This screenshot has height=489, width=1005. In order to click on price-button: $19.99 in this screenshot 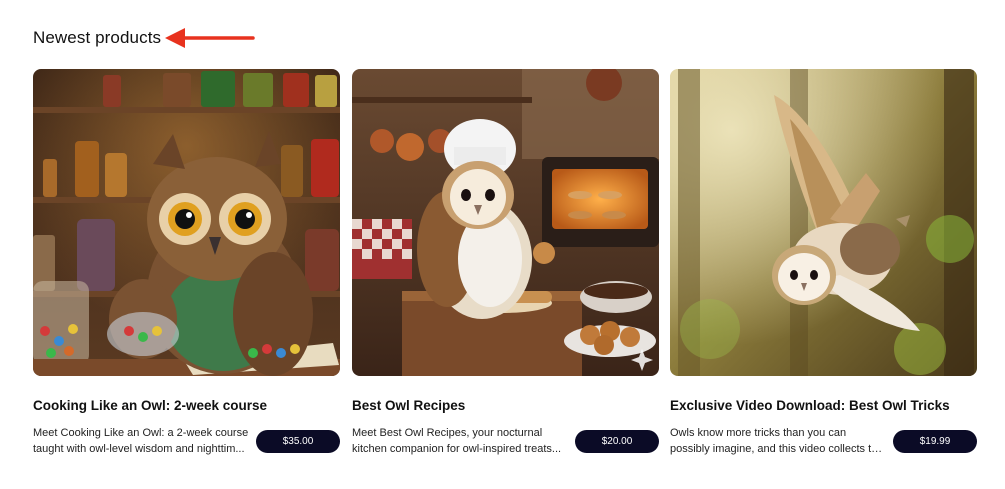, I will do `click(935, 441)`.